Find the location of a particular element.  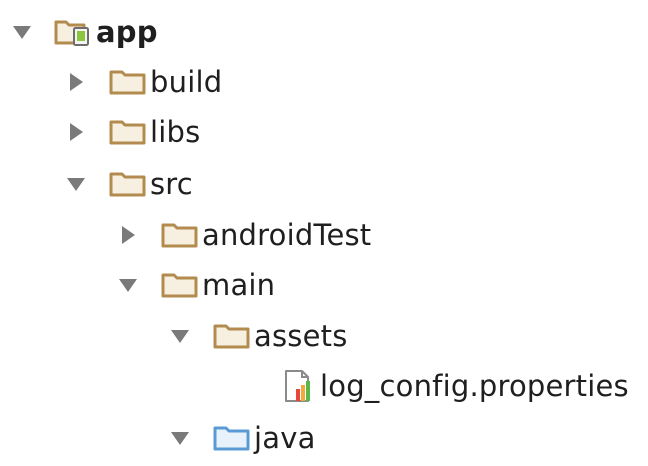

tree-node-label: app is located at coordinates (127, 32).